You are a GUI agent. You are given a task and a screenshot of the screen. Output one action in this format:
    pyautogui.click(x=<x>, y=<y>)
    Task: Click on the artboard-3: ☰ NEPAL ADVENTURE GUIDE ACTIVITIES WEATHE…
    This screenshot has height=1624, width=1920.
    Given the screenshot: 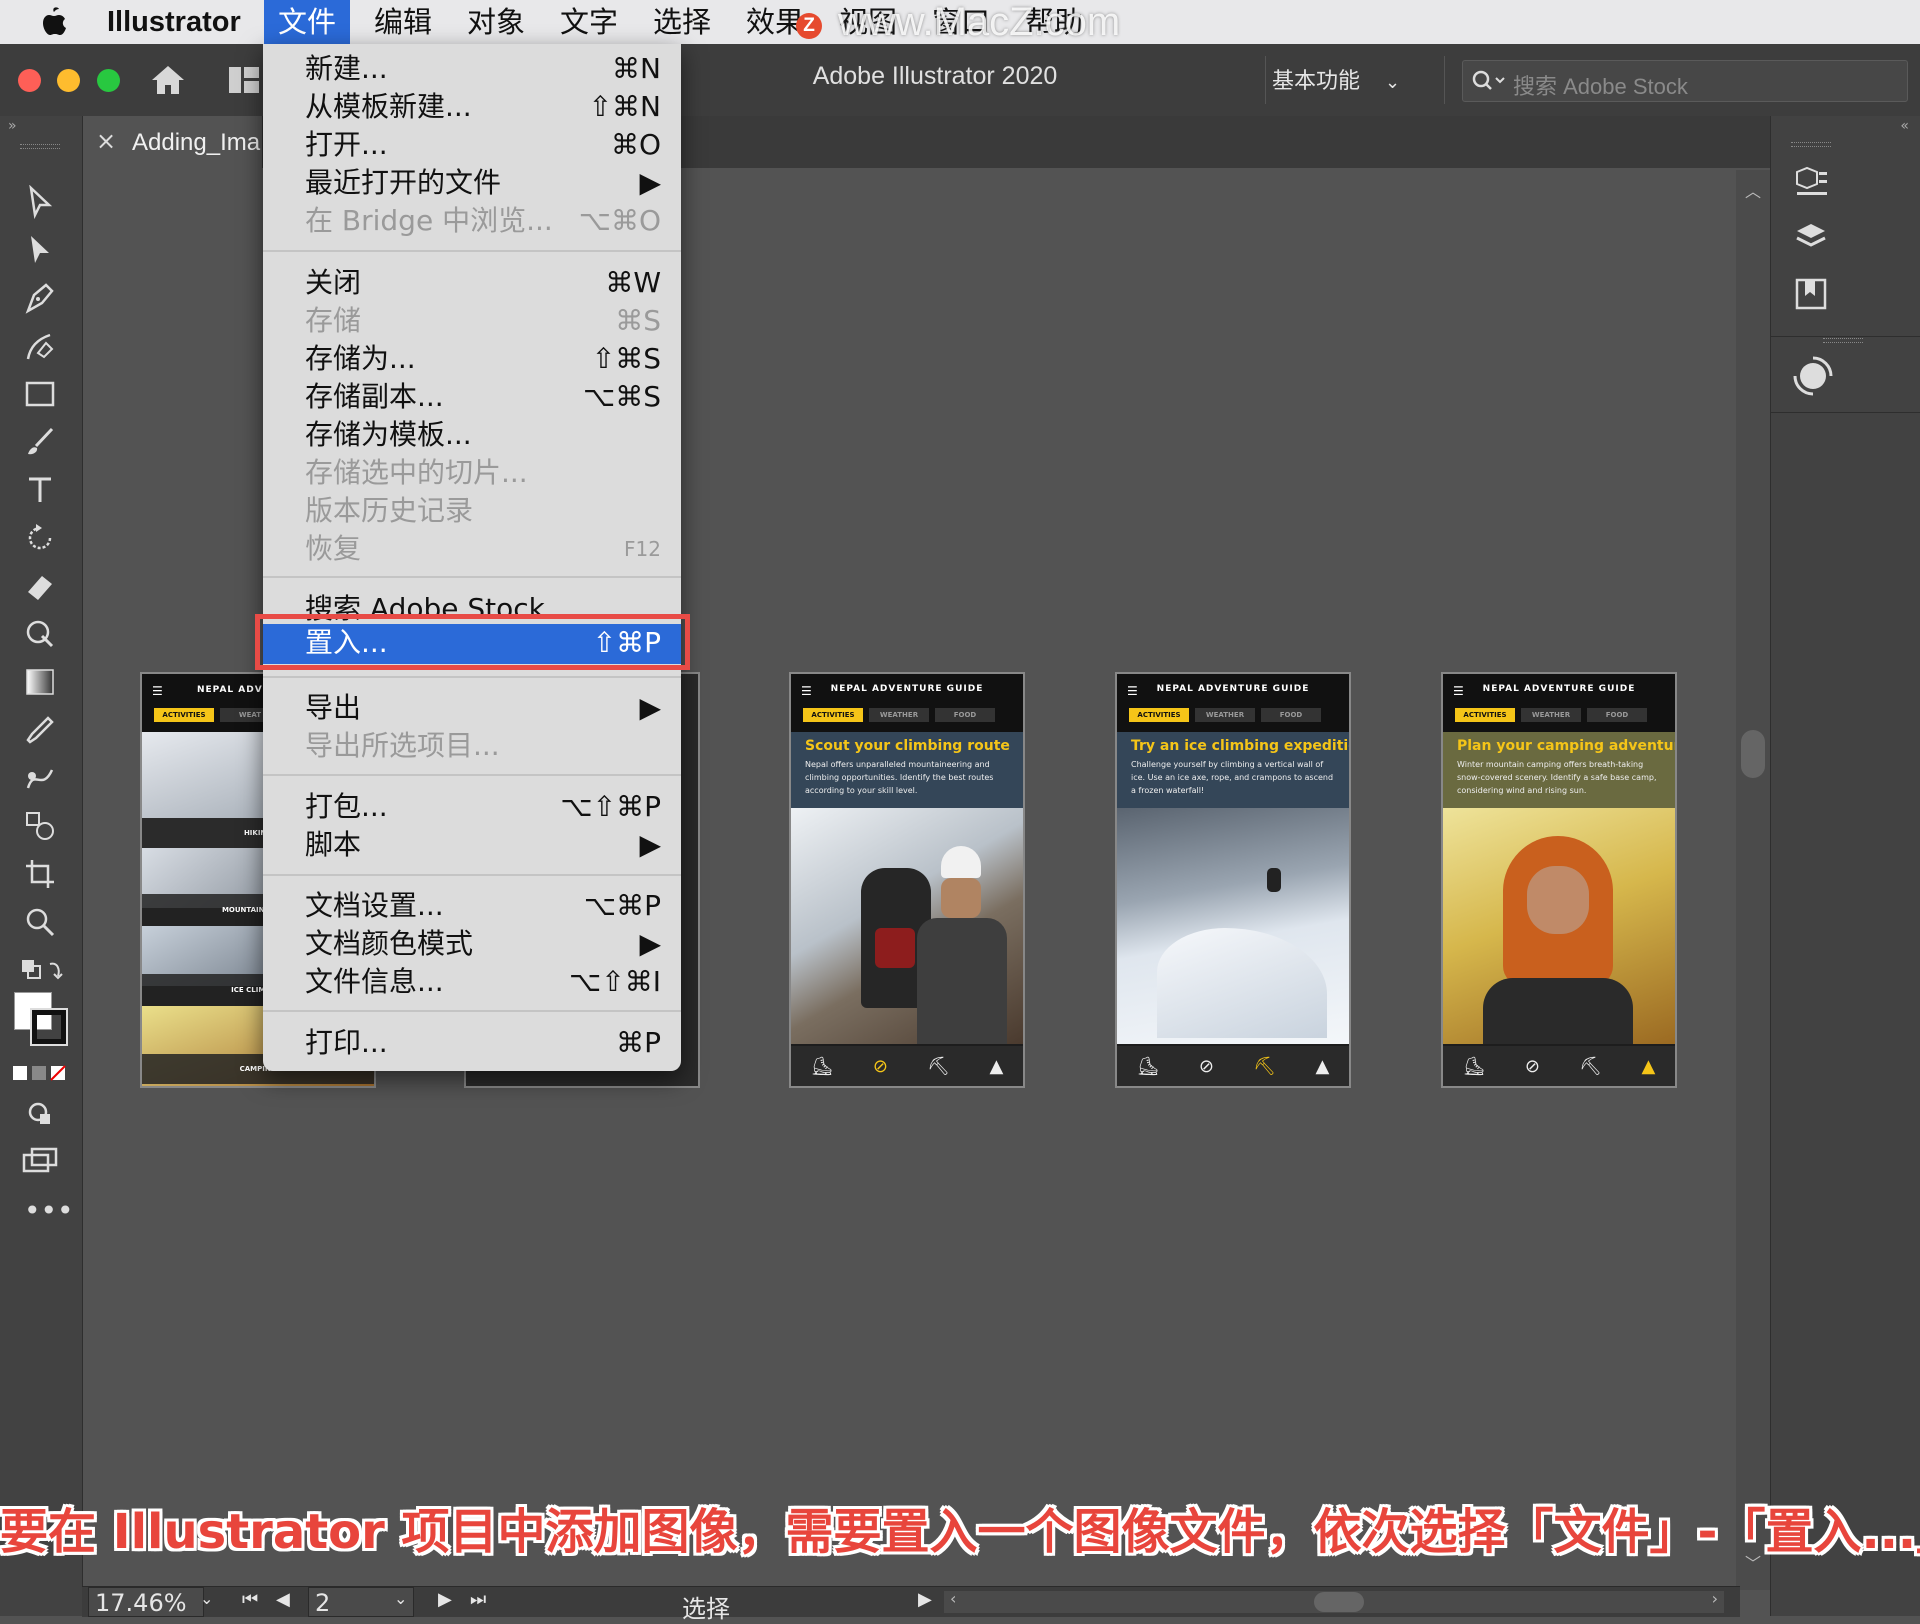 What is the action you would take?
    pyautogui.click(x=907, y=880)
    